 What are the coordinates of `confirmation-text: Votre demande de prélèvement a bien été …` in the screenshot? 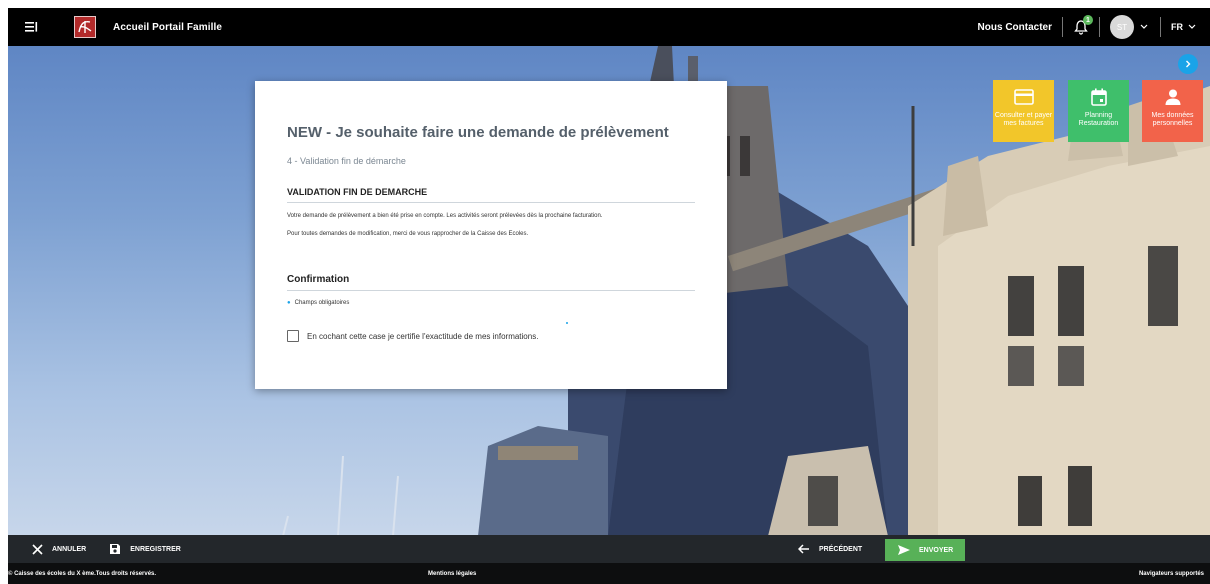 It's located at (445, 216).